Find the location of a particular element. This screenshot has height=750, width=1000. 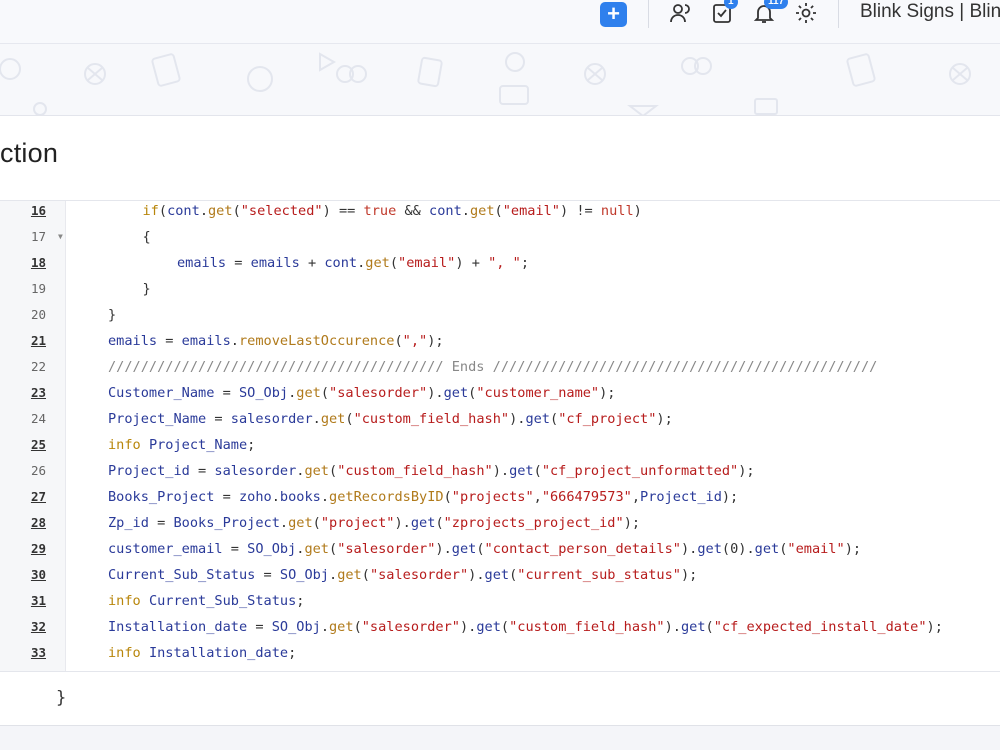

code-line: 20} is located at coordinates (500, 315).